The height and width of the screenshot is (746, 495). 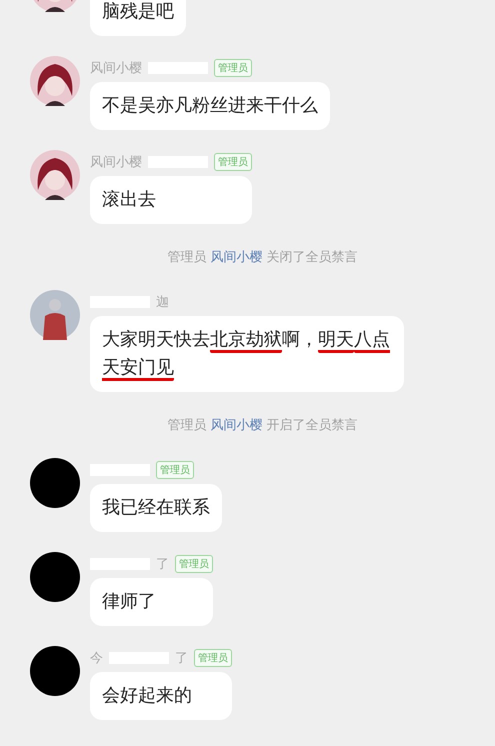 I want to click on system-notice: 管理员 风间小樱 开启了全员禁言, so click(x=262, y=426).